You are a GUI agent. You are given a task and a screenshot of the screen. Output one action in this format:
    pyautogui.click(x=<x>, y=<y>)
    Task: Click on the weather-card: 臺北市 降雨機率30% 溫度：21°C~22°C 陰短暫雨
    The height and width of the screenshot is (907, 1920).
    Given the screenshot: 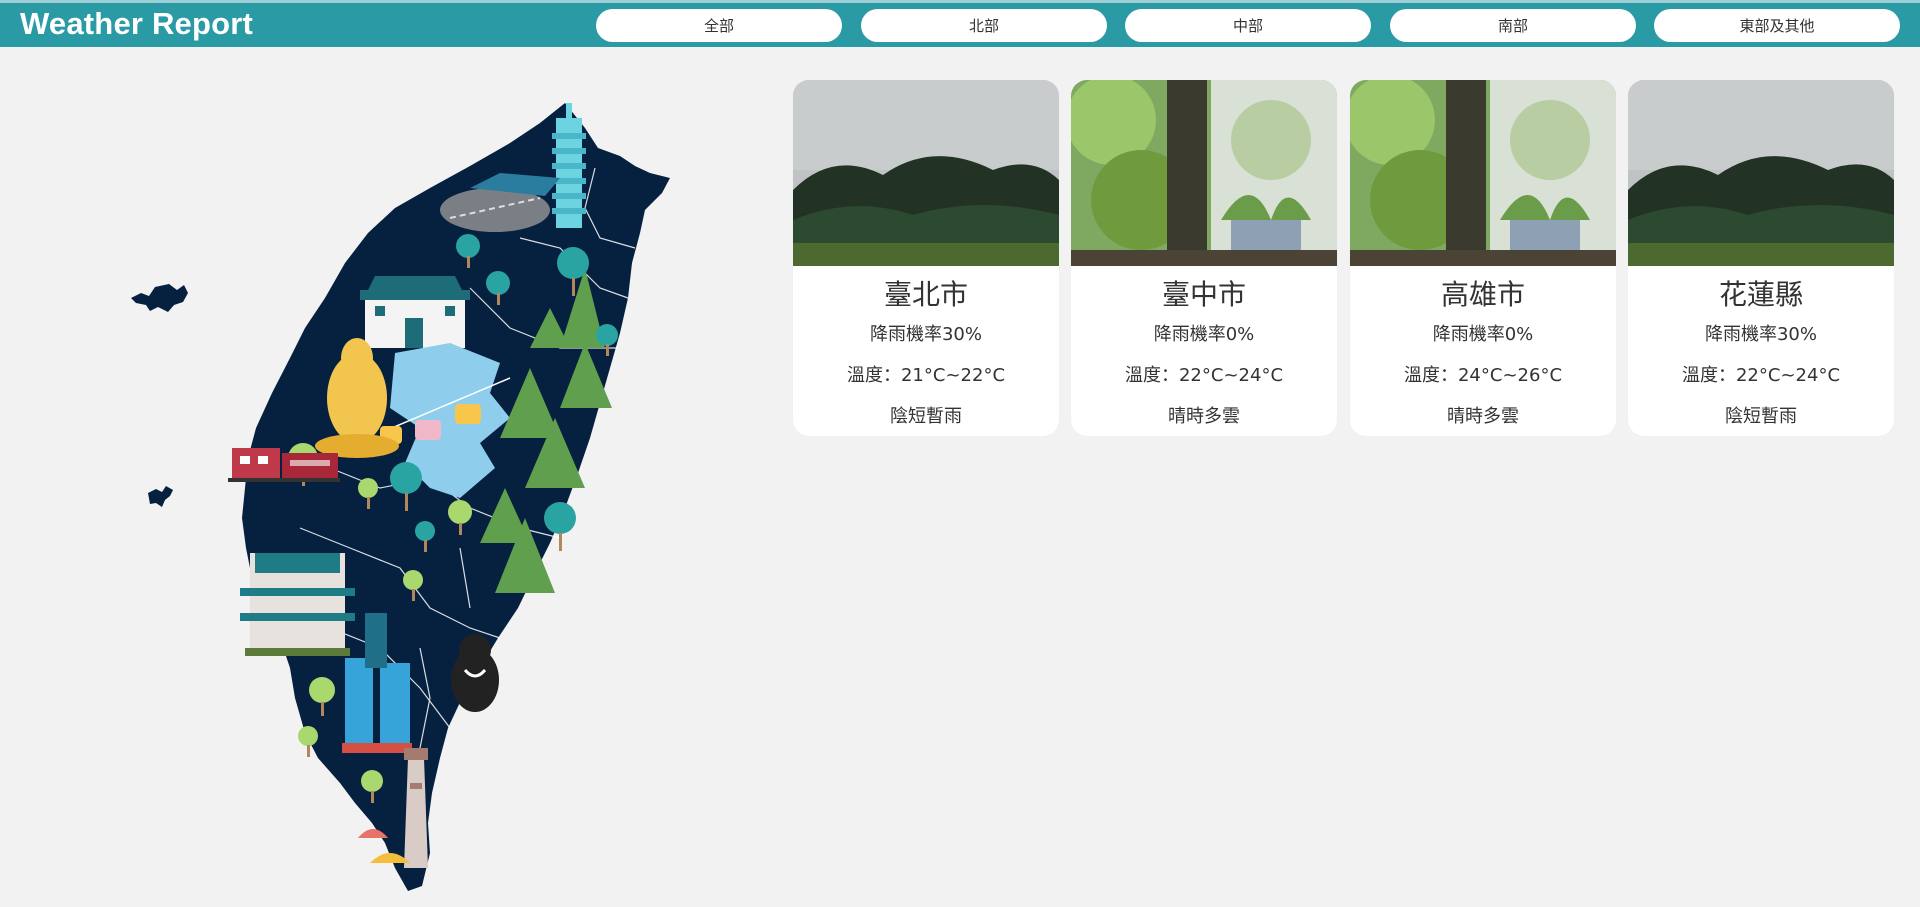 What is the action you would take?
    pyautogui.click(x=926, y=258)
    